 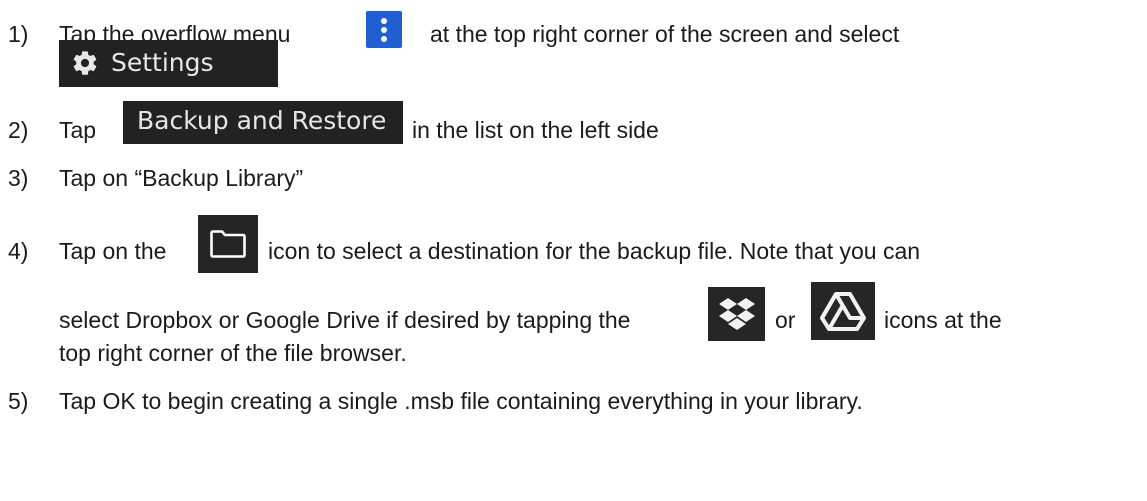 I want to click on step-number: 2), so click(x=18, y=130).